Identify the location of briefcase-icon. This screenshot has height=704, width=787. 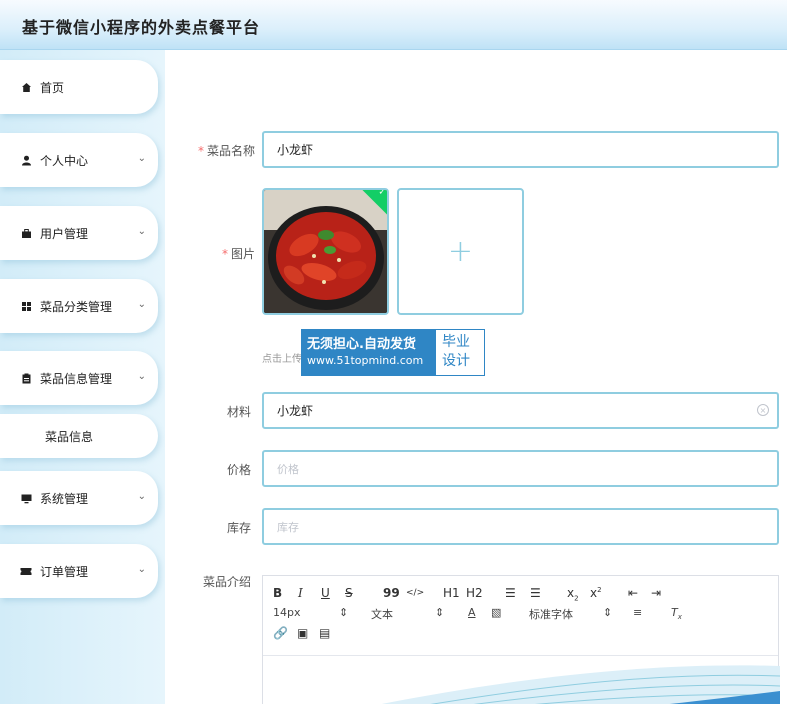
(26, 233).